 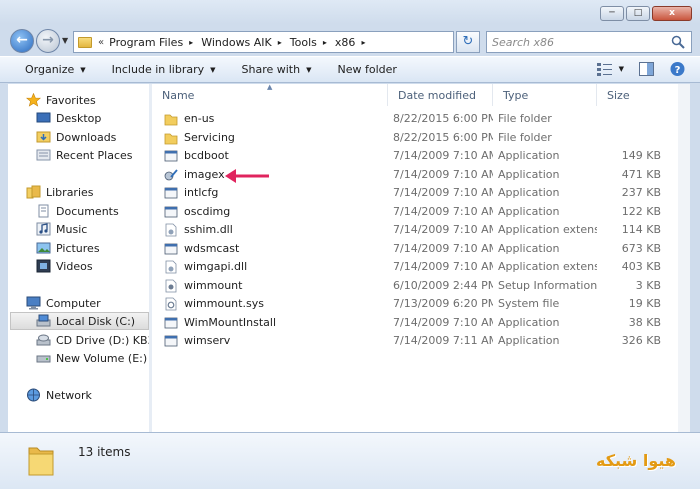 What do you see at coordinates (213, 285) in the screenshot?
I see `file-name-cell: wimmount` at bounding box center [213, 285].